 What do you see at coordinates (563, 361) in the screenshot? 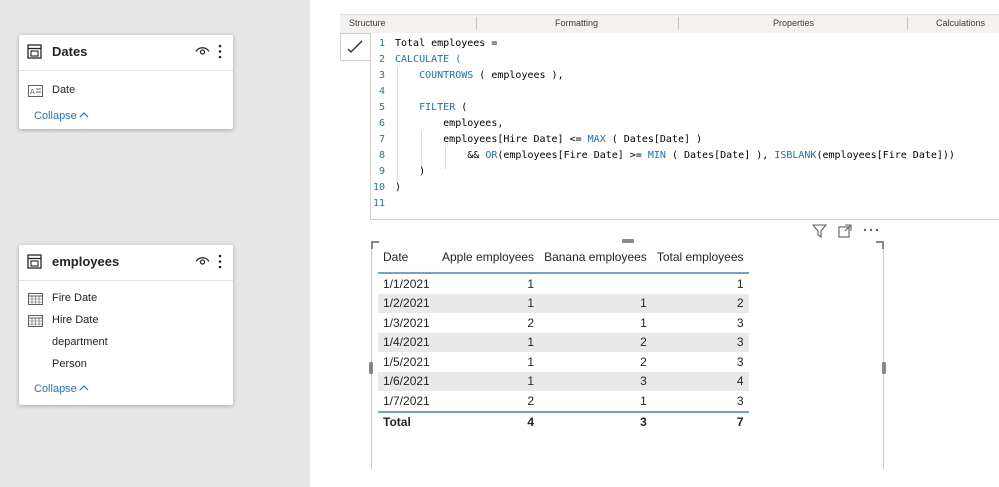
I see `table-row: 1/5/2021 1 2 3` at bounding box center [563, 361].